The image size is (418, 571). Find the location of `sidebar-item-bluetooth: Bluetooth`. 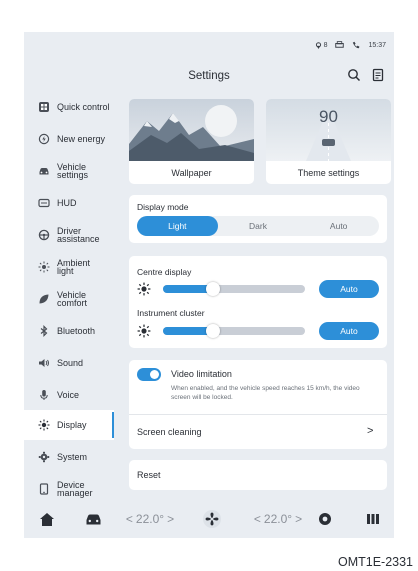

sidebar-item-bluetooth: Bluetooth is located at coordinates (69, 331).